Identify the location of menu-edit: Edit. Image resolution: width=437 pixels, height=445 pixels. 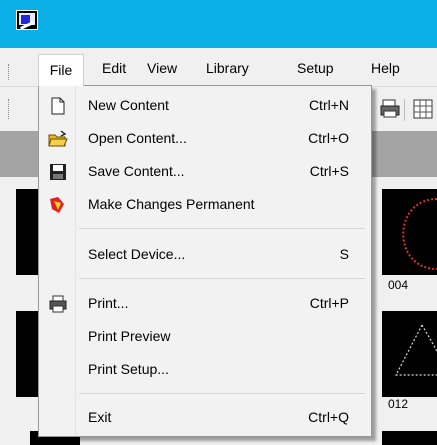
(114, 68).